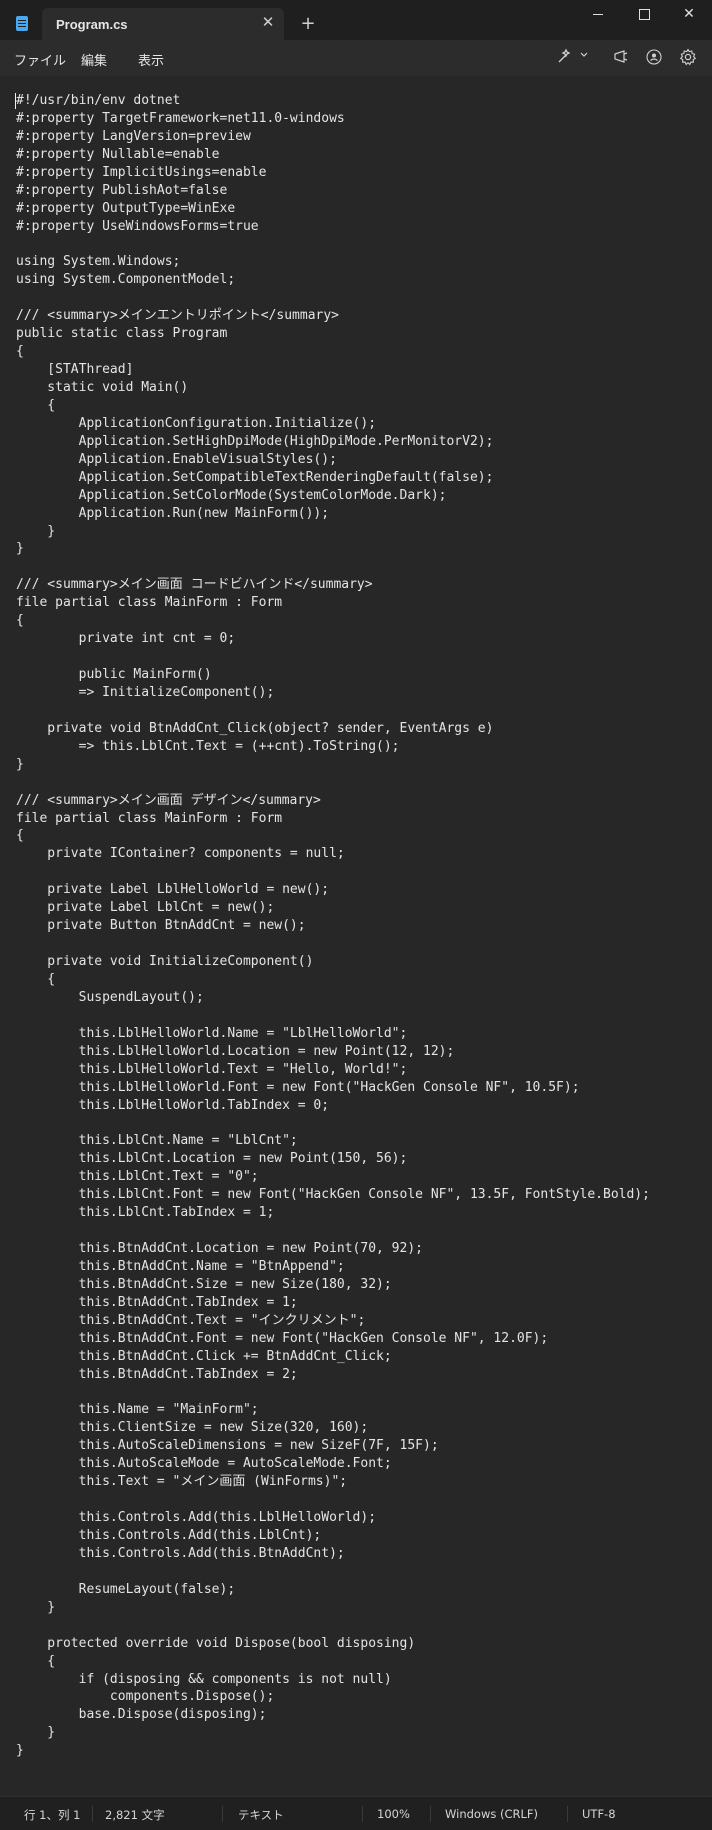 The width and height of the screenshot is (712, 1830). What do you see at coordinates (268, 22) in the screenshot?
I see `close-tab-icon: ✕` at bounding box center [268, 22].